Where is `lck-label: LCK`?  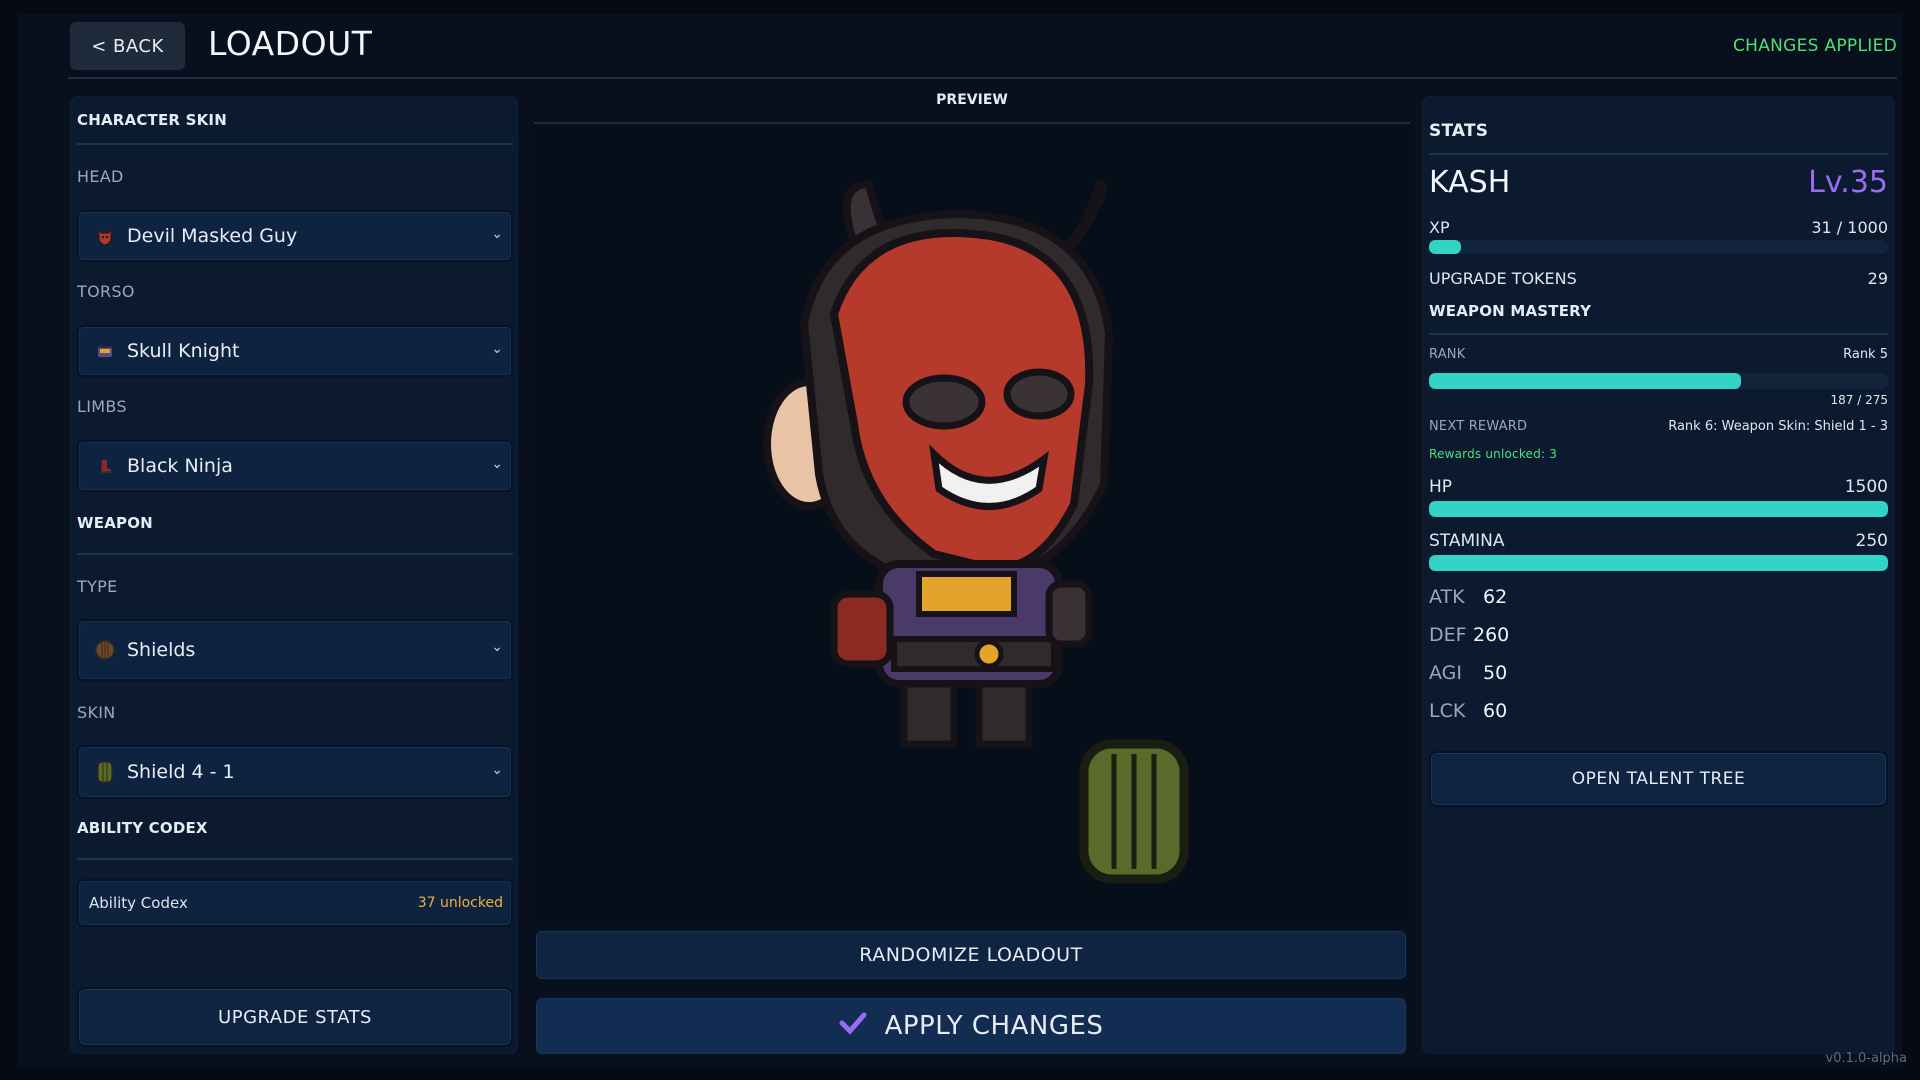 lck-label: LCK is located at coordinates (1447, 711).